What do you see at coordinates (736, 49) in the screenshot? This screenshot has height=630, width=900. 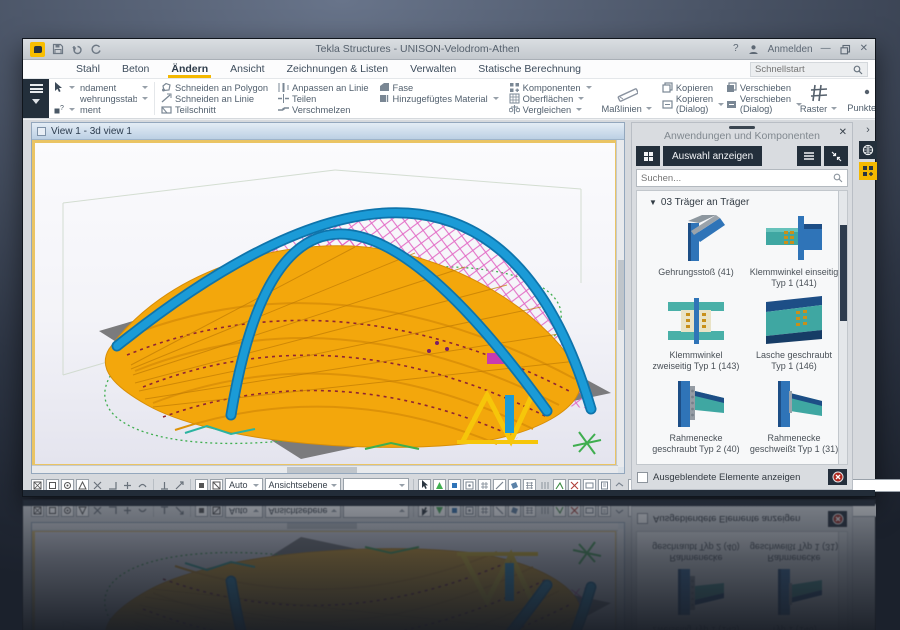 I see `help-icon: ?` at bounding box center [736, 49].